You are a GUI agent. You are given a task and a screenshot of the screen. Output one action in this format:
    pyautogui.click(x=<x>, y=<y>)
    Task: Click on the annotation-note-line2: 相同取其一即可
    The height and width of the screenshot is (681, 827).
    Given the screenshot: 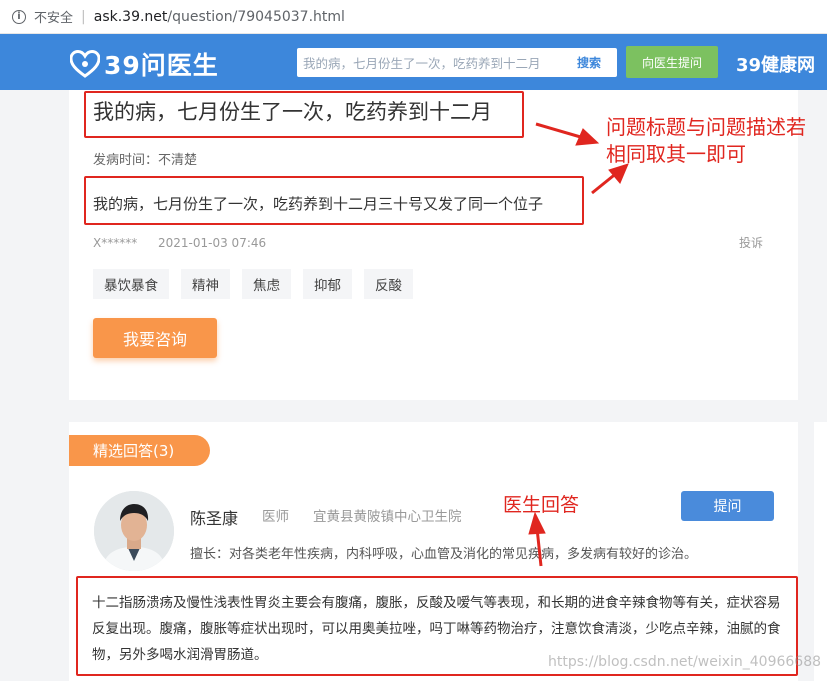 What is the action you would take?
    pyautogui.click(x=676, y=154)
    